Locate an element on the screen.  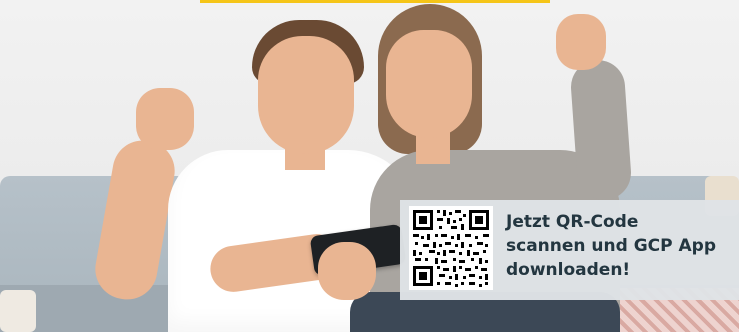
accent-bar is located at coordinates (375, 1).